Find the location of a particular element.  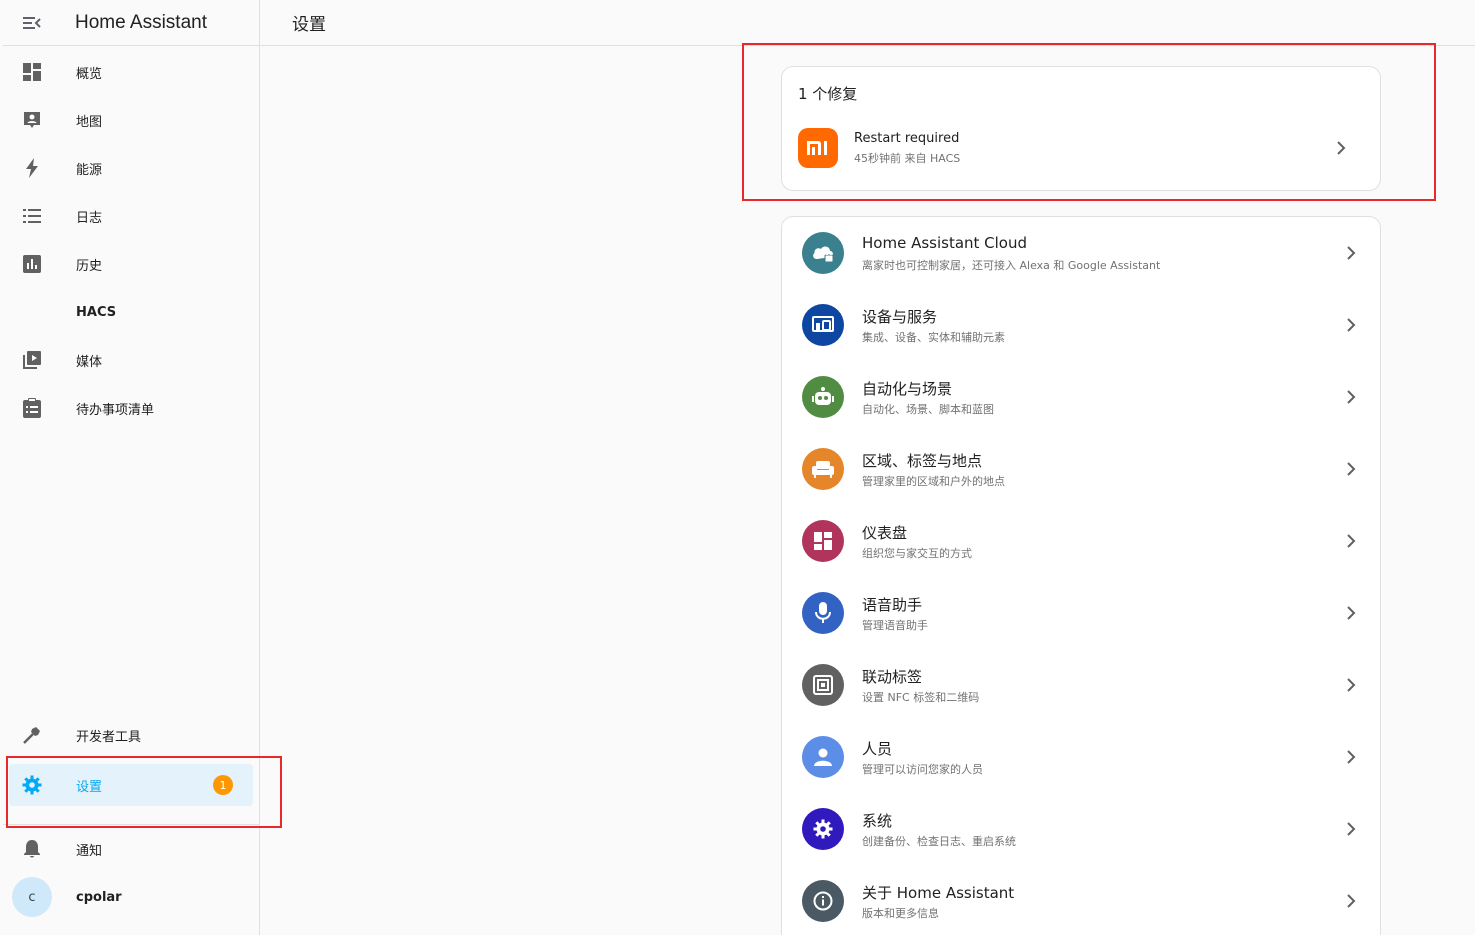

hacs-icon is located at coordinates (32, 312).